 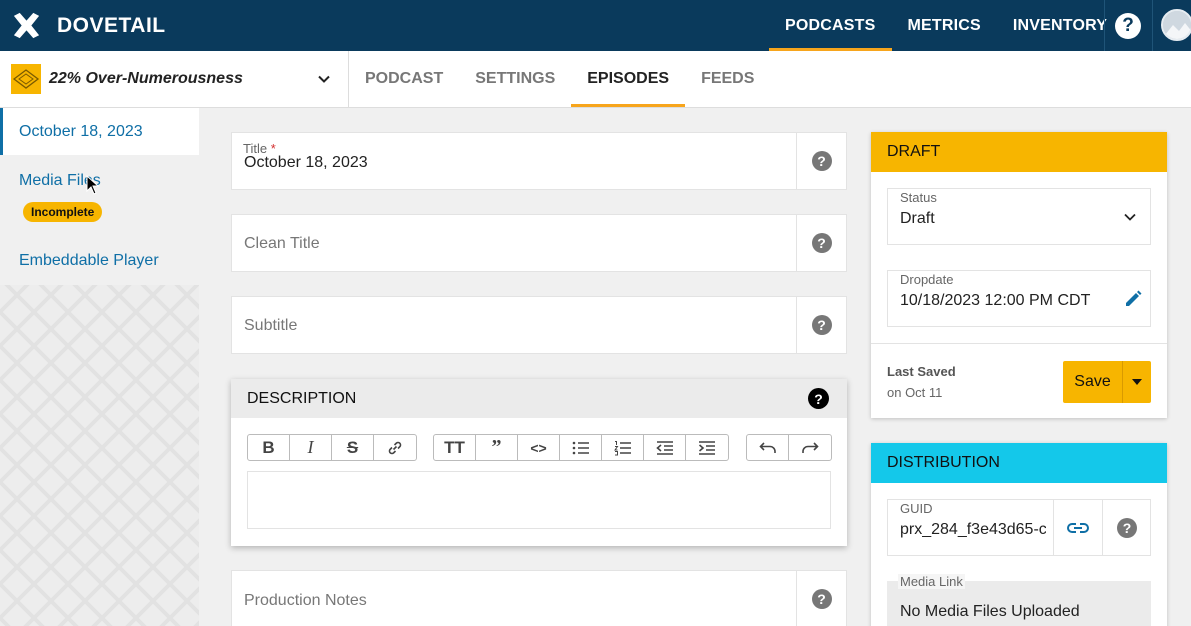 I want to click on dropdate-field: Dropdate 10/18/2023 12:00 PM CDT, so click(x=1019, y=298).